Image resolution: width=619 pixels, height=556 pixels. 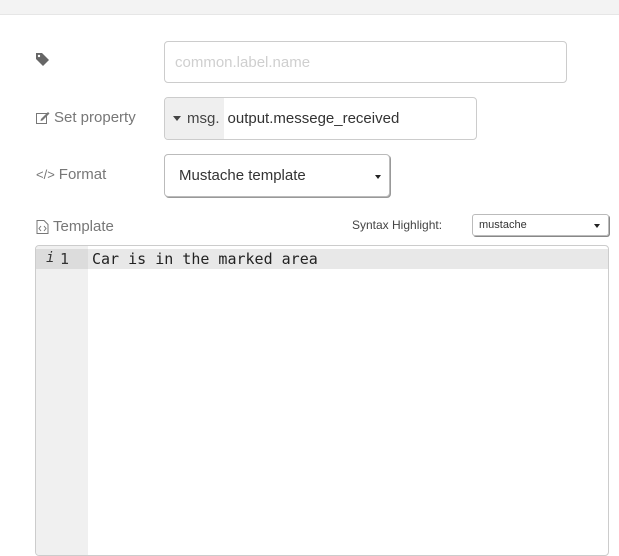 What do you see at coordinates (50, 258) in the screenshot?
I see `info-icon: i` at bounding box center [50, 258].